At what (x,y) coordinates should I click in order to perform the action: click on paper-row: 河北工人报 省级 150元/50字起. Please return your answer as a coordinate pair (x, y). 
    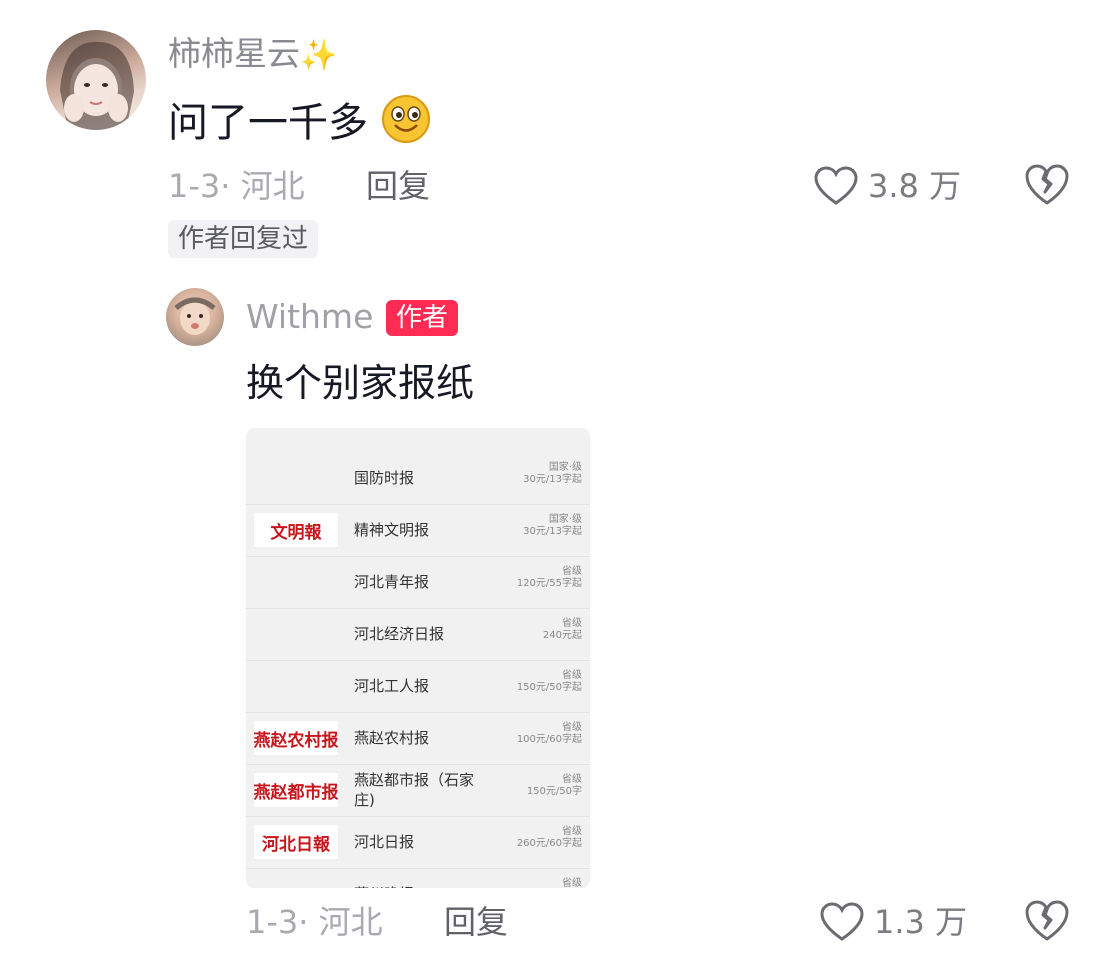
    Looking at the image, I should click on (418, 686).